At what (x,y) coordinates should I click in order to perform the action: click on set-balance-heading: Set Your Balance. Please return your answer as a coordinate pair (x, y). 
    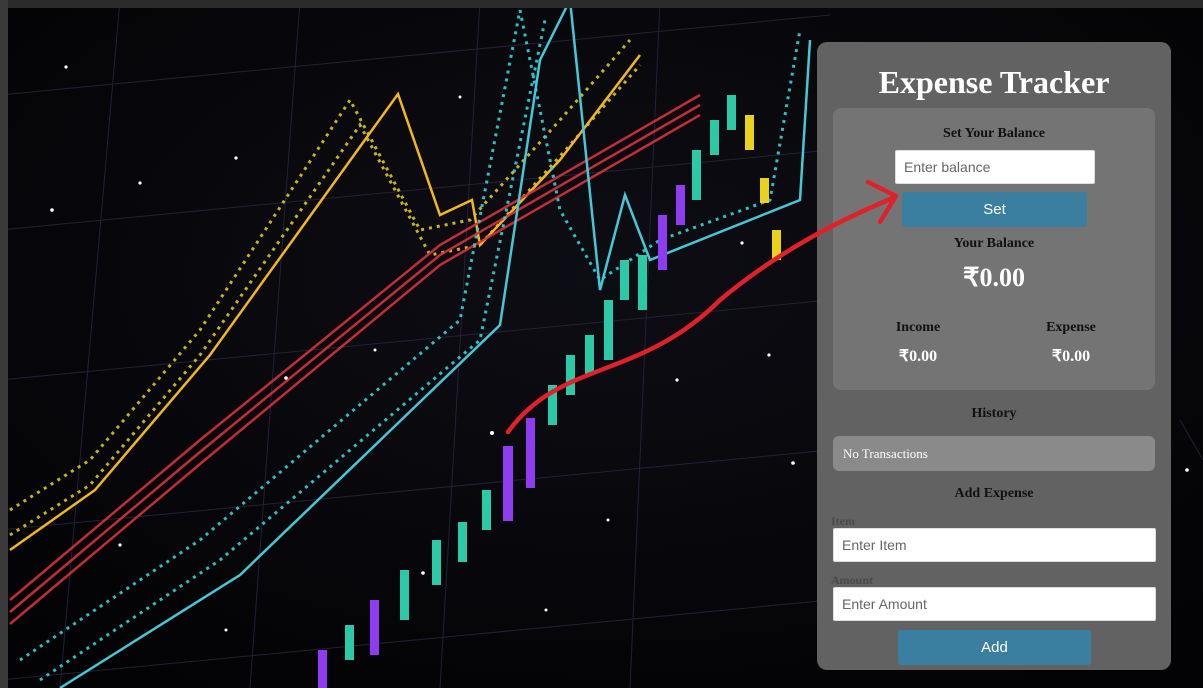
    Looking at the image, I should click on (994, 133).